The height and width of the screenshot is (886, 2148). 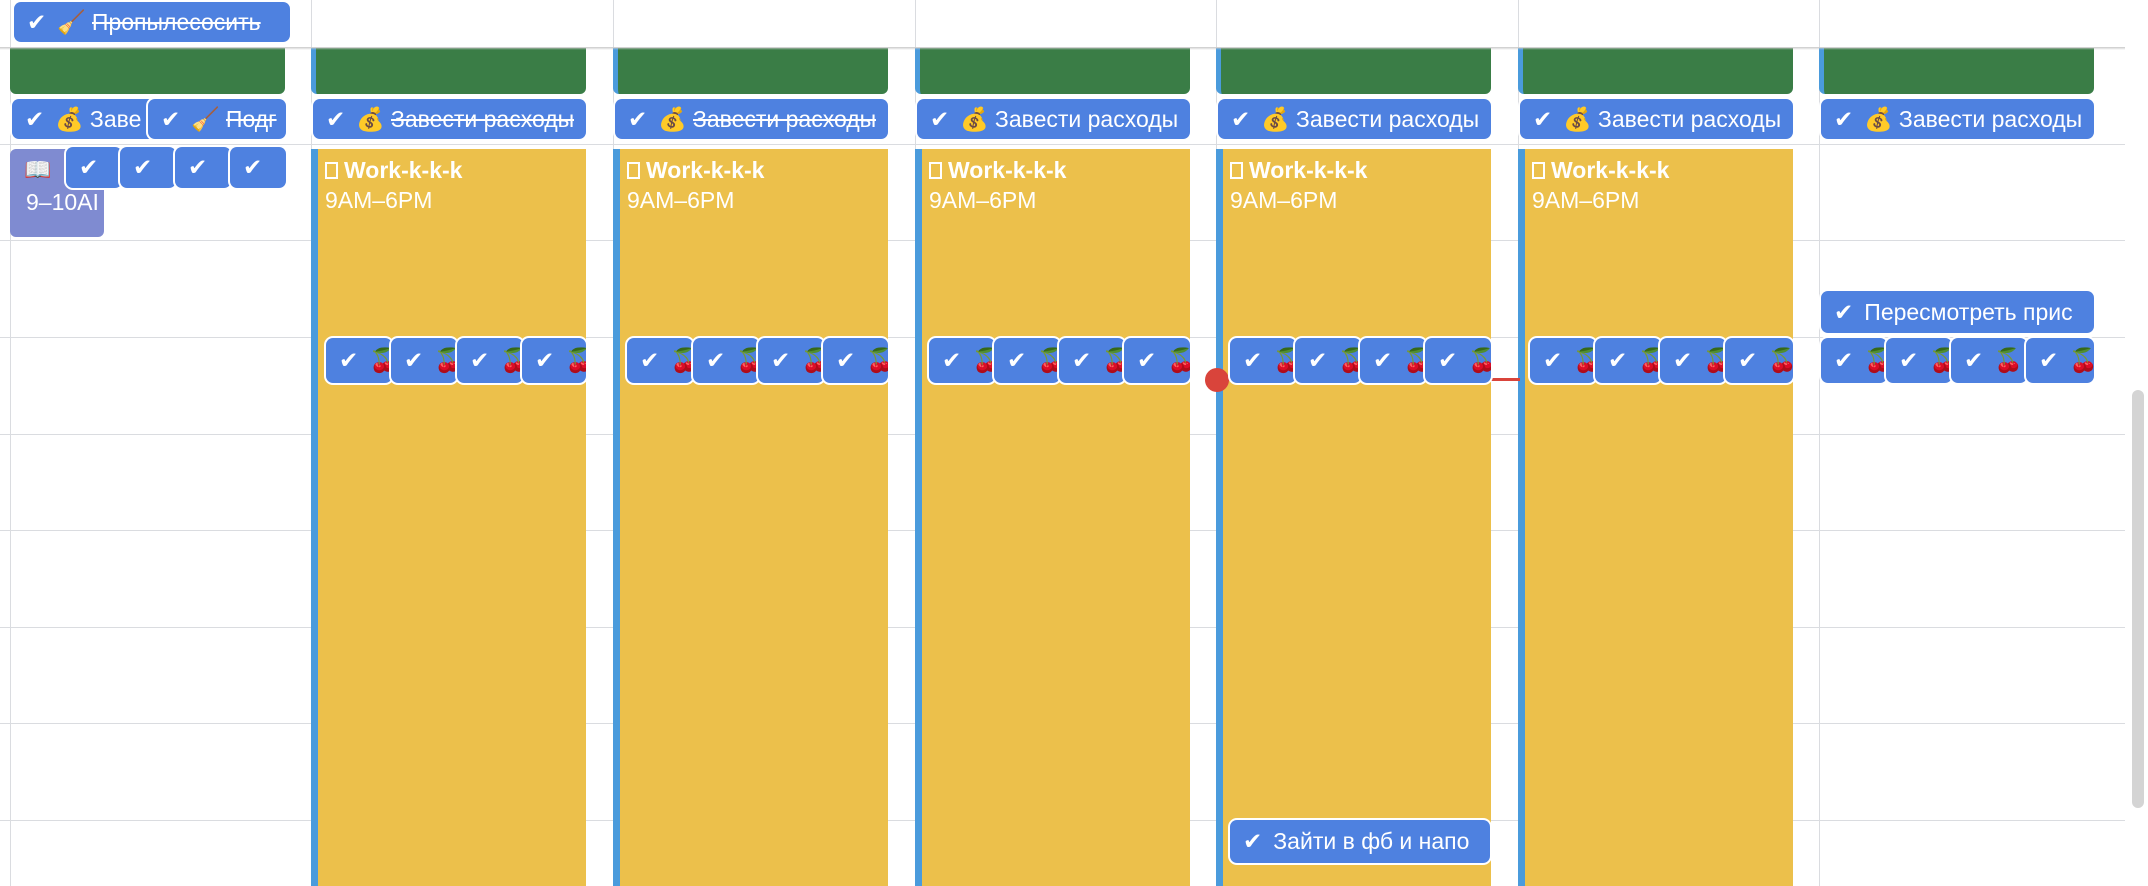 I want to click on hour-gridline, so click(x=1062, y=144).